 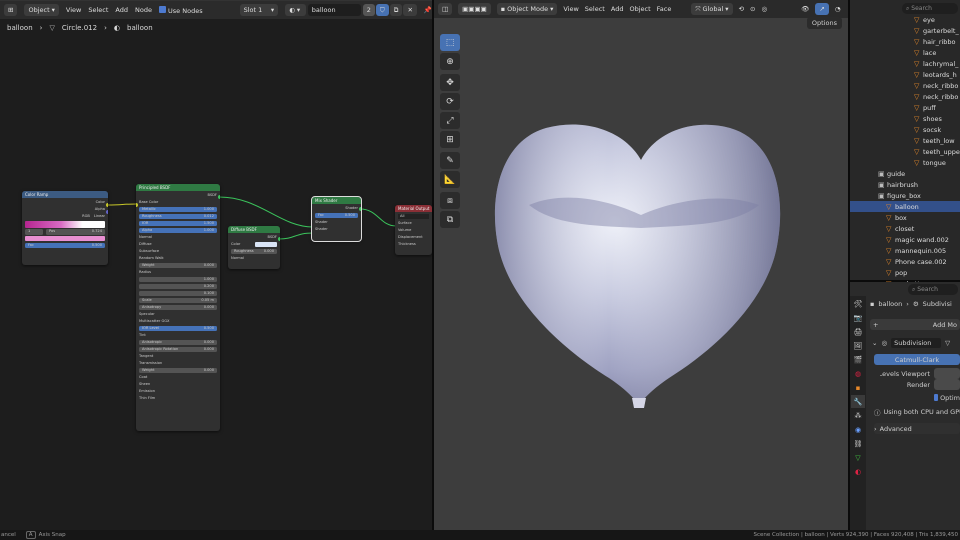 What do you see at coordinates (99, 217) in the screenshot?
I see `ramp-interpolation: Linear` at bounding box center [99, 217].